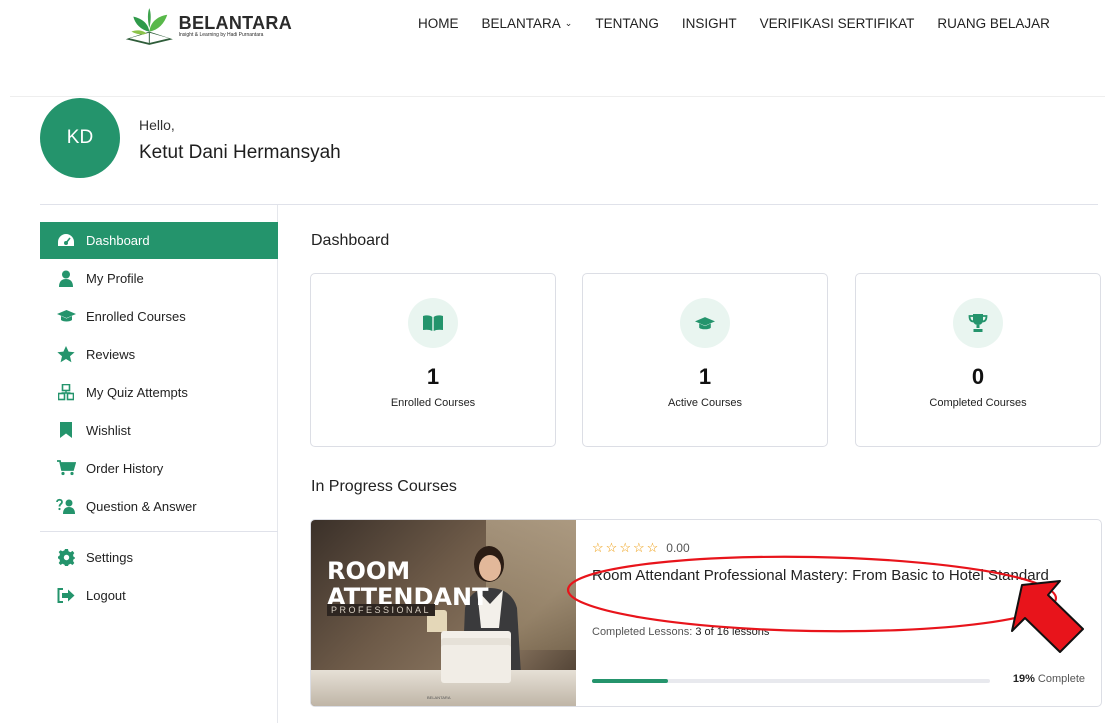 The width and height of the screenshot is (1105, 723). I want to click on logo-icon, so click(149, 26).